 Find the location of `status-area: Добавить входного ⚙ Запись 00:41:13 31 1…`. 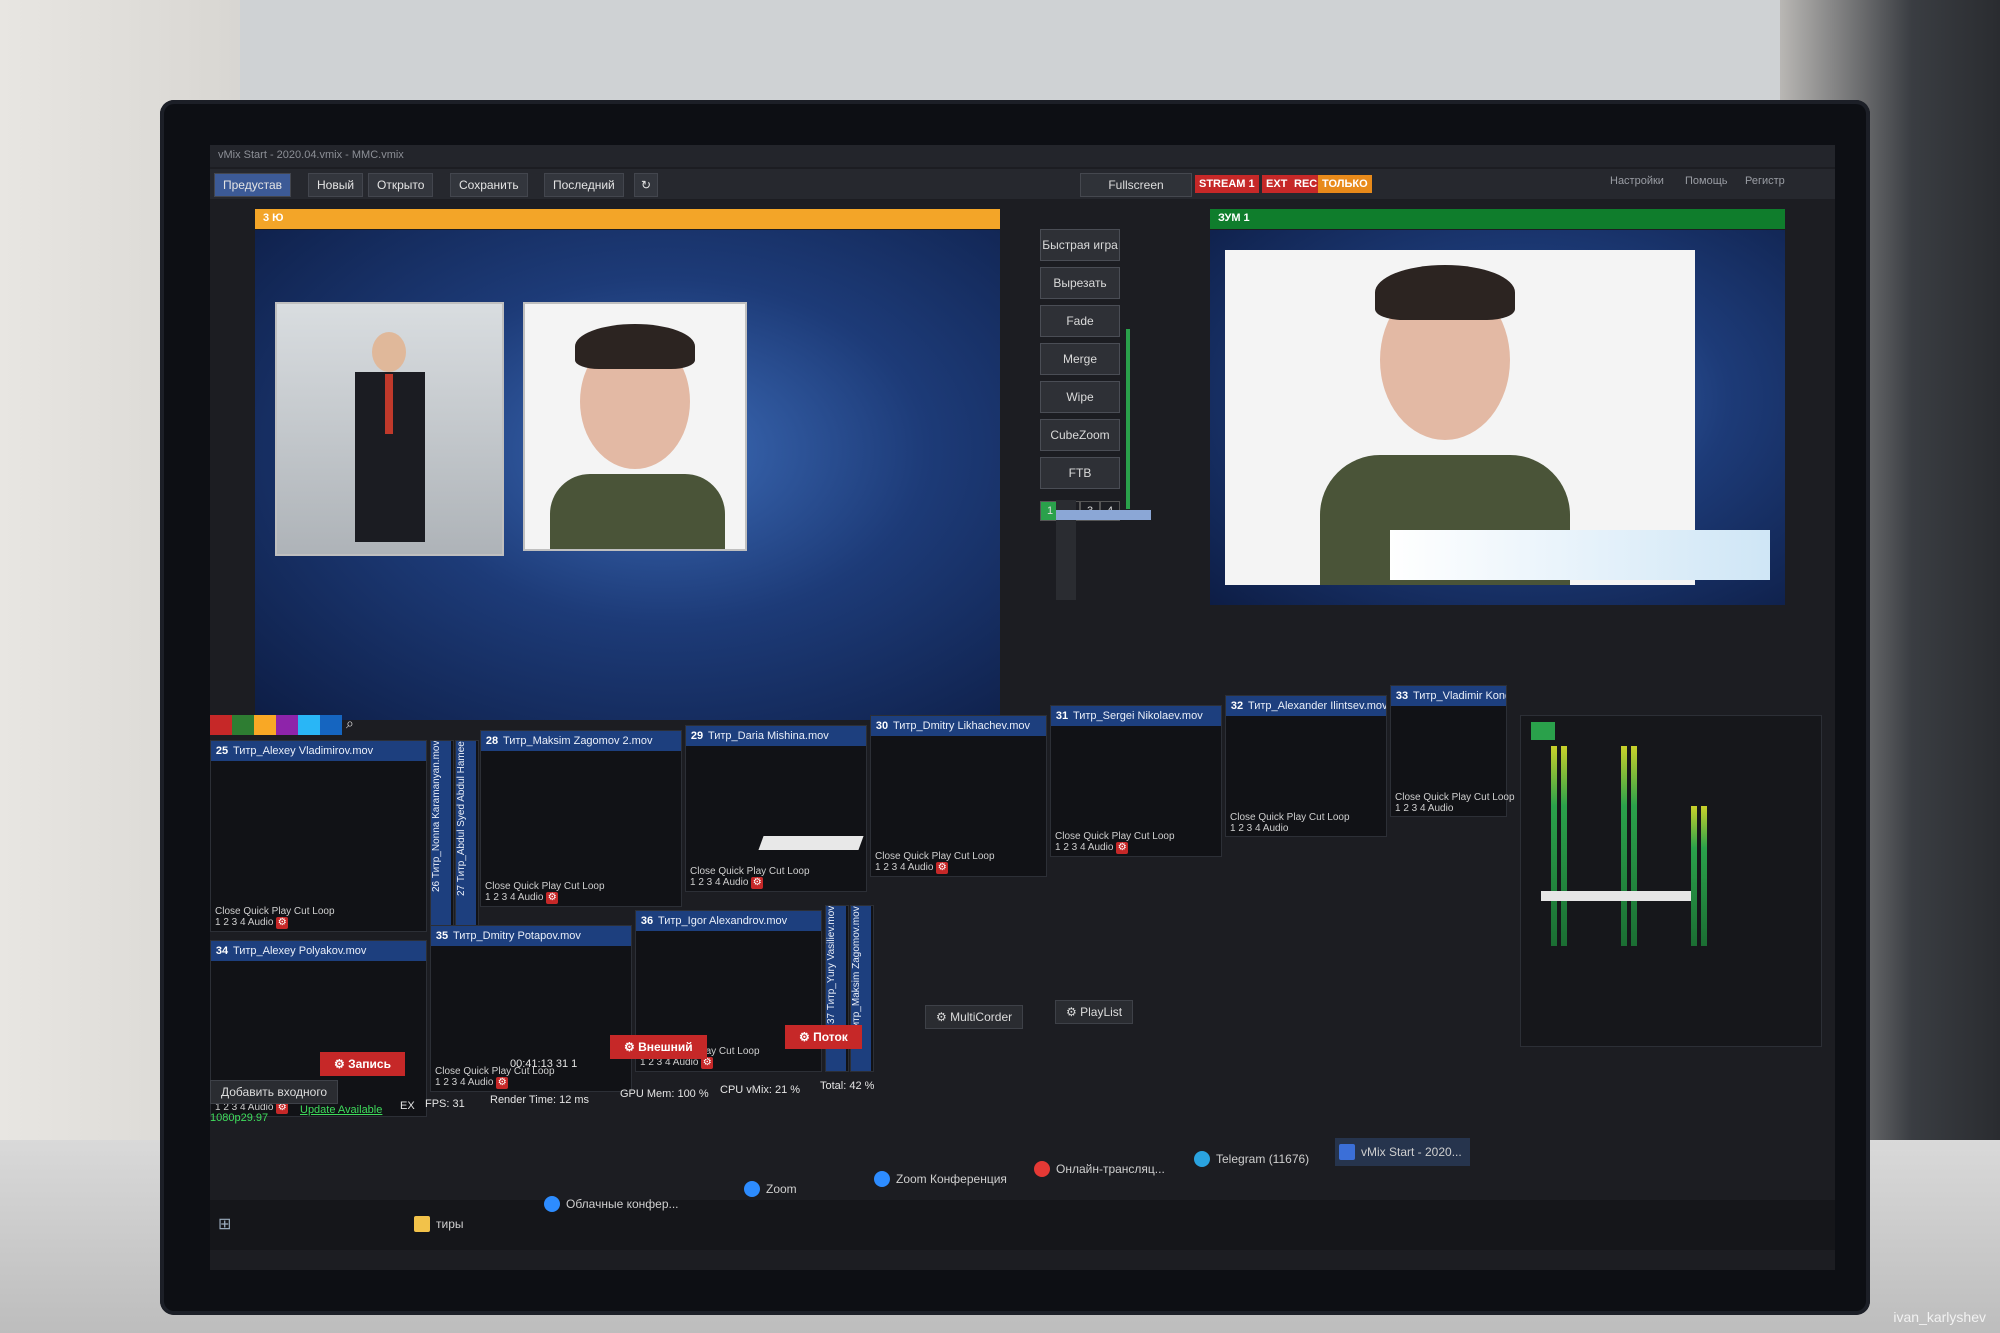

status-area: Добавить входного ⚙ Запись 00:41:13 31 1… is located at coordinates (1022, 1100).